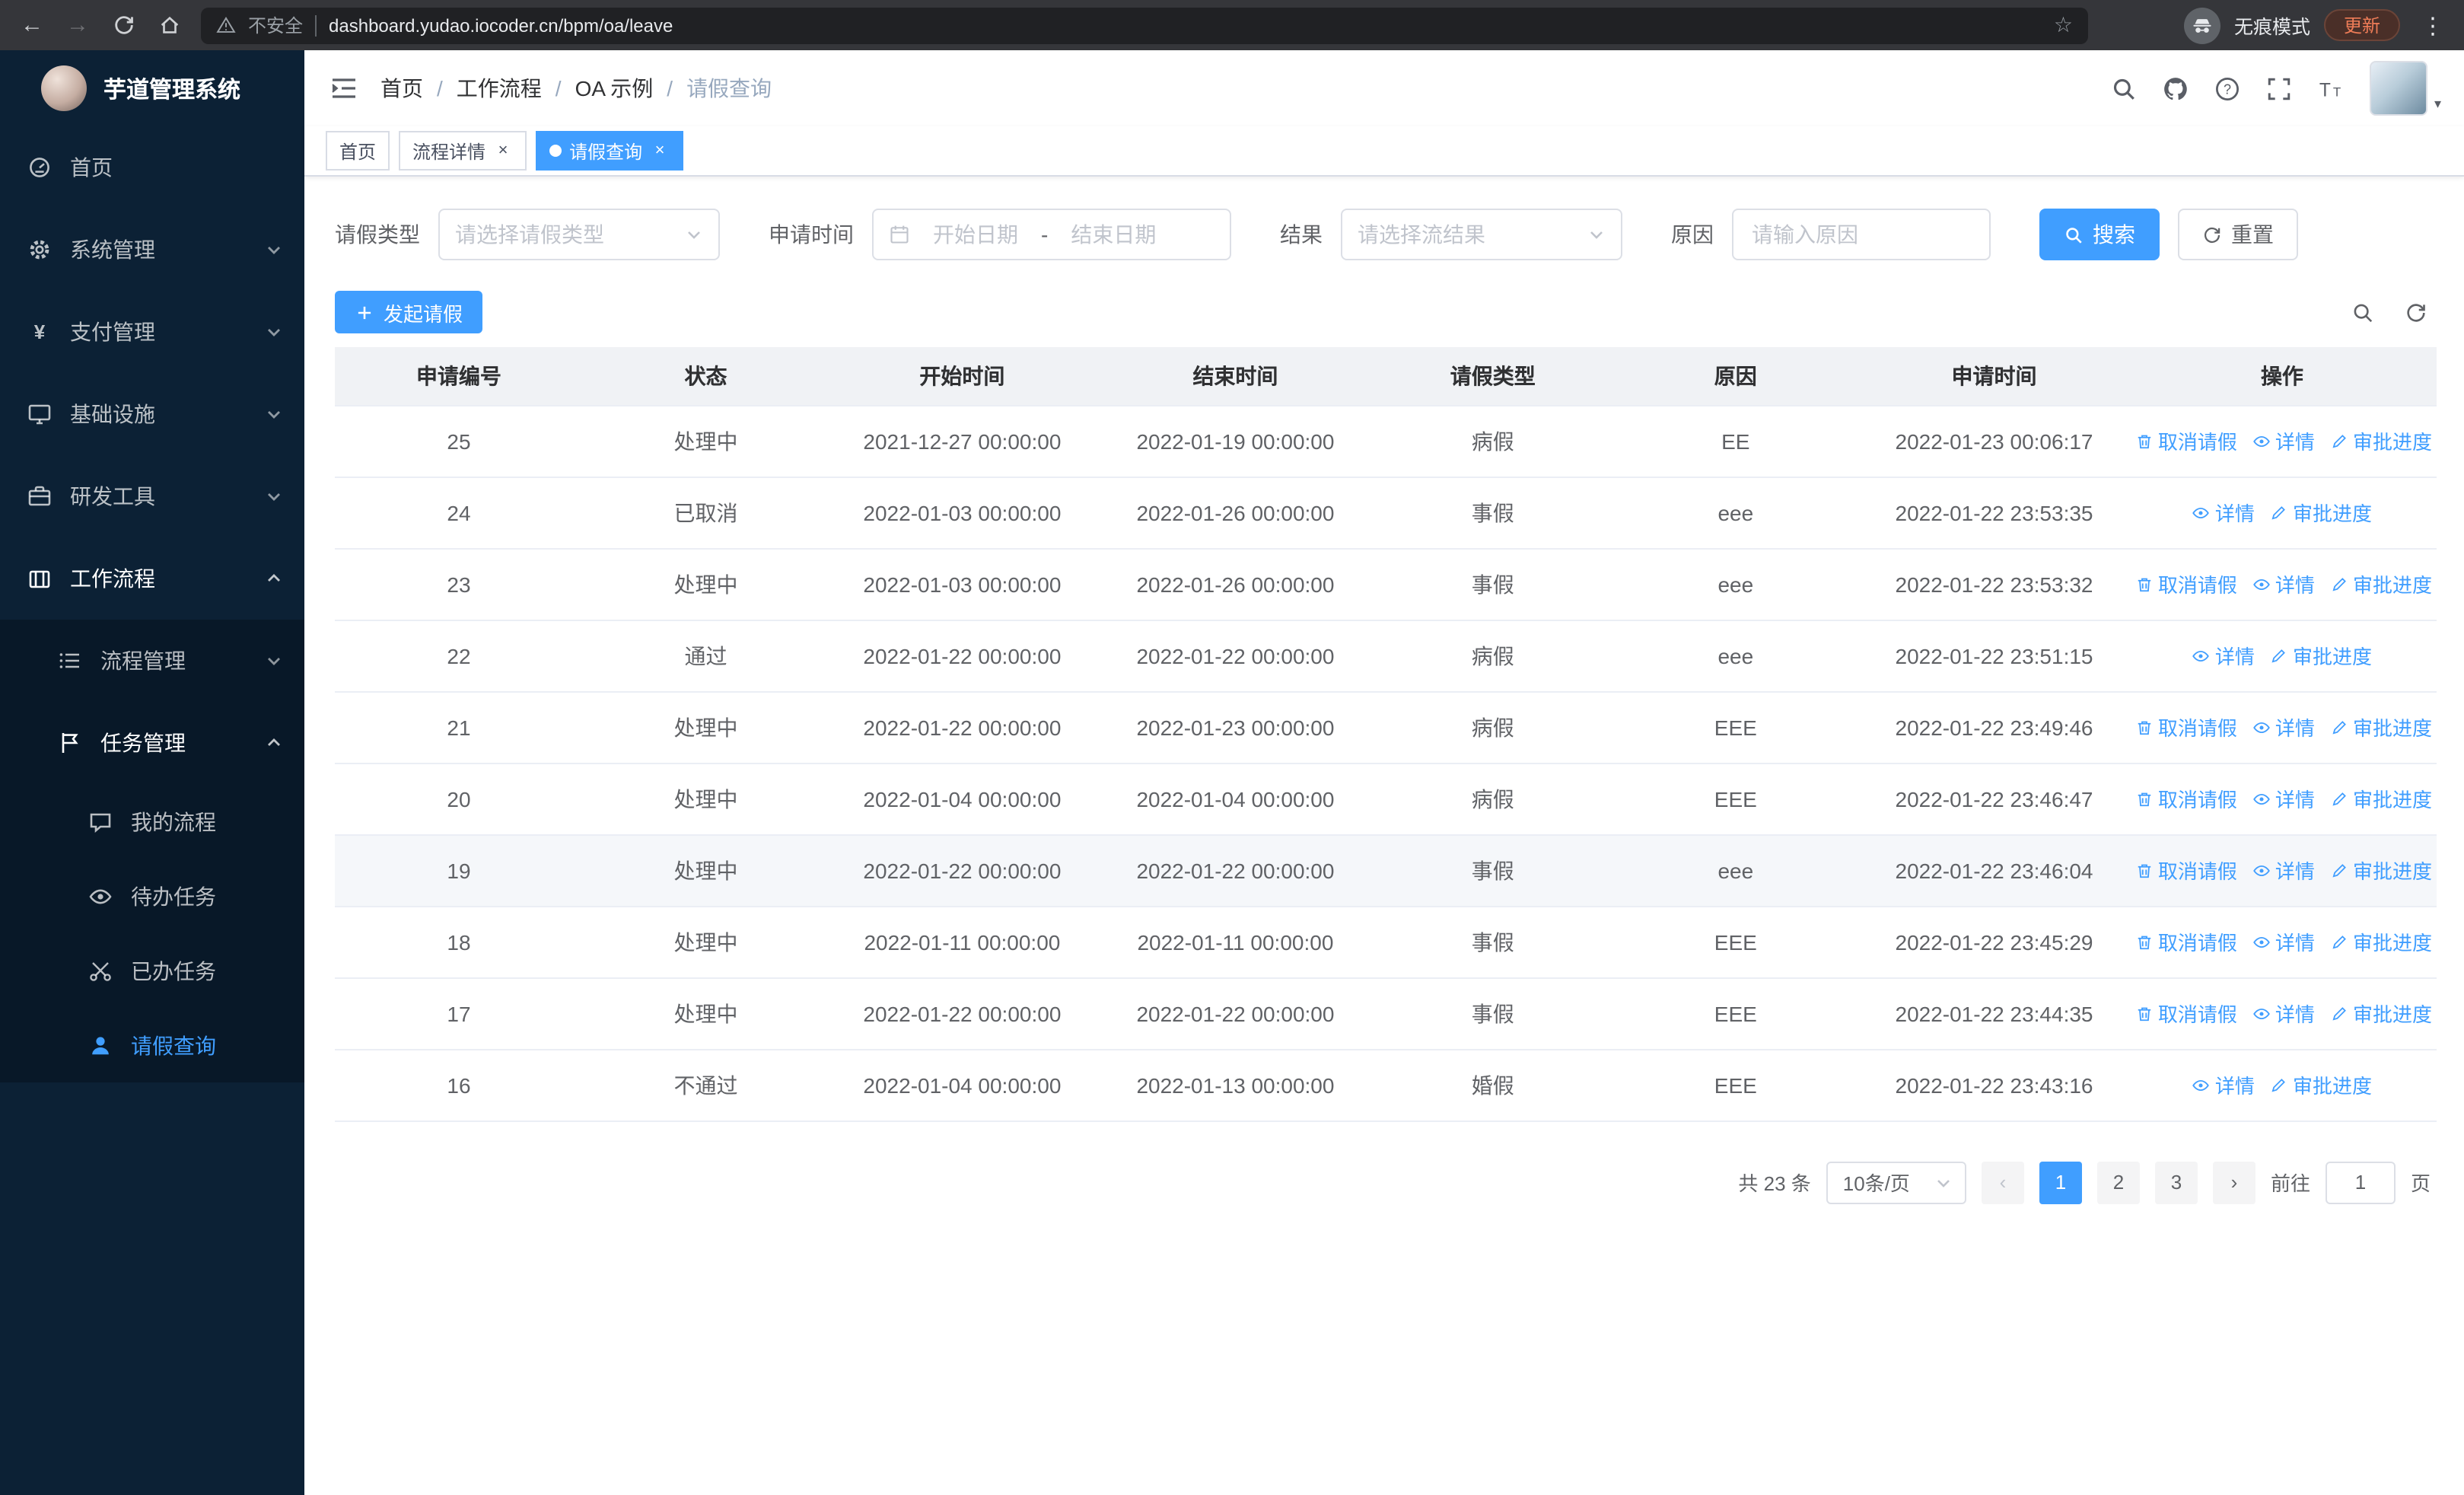 The image size is (2464, 1495). What do you see at coordinates (77, 25) in the screenshot?
I see `browser-forward-icon: →` at bounding box center [77, 25].